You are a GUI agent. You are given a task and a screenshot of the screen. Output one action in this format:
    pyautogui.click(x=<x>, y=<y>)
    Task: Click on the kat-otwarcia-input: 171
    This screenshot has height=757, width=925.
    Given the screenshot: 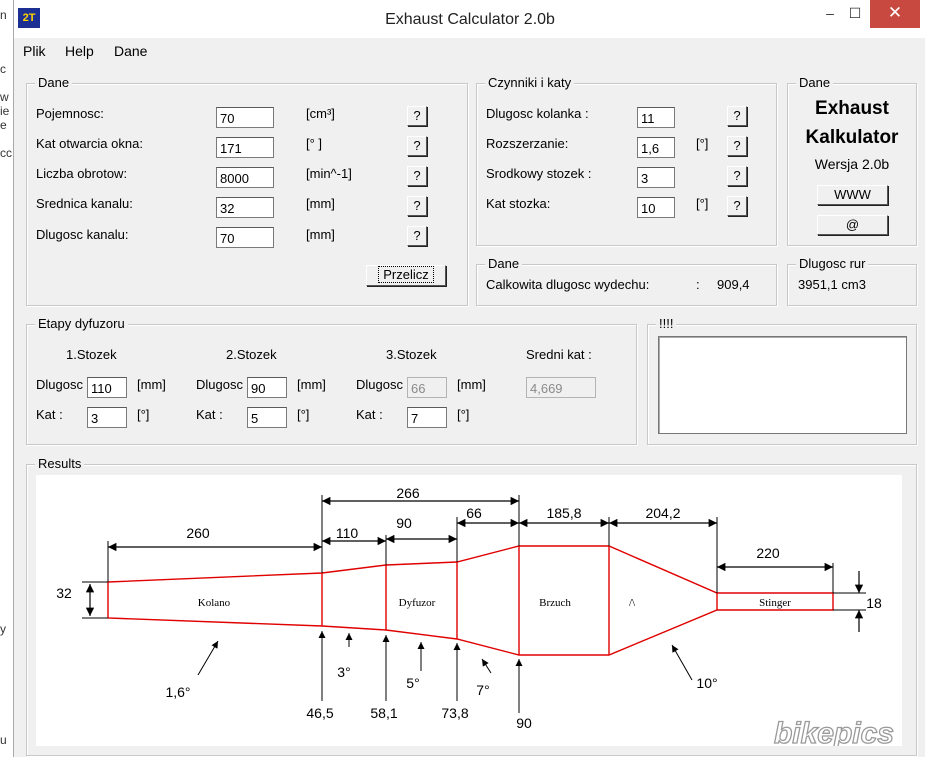 What is the action you would take?
    pyautogui.click(x=245, y=147)
    